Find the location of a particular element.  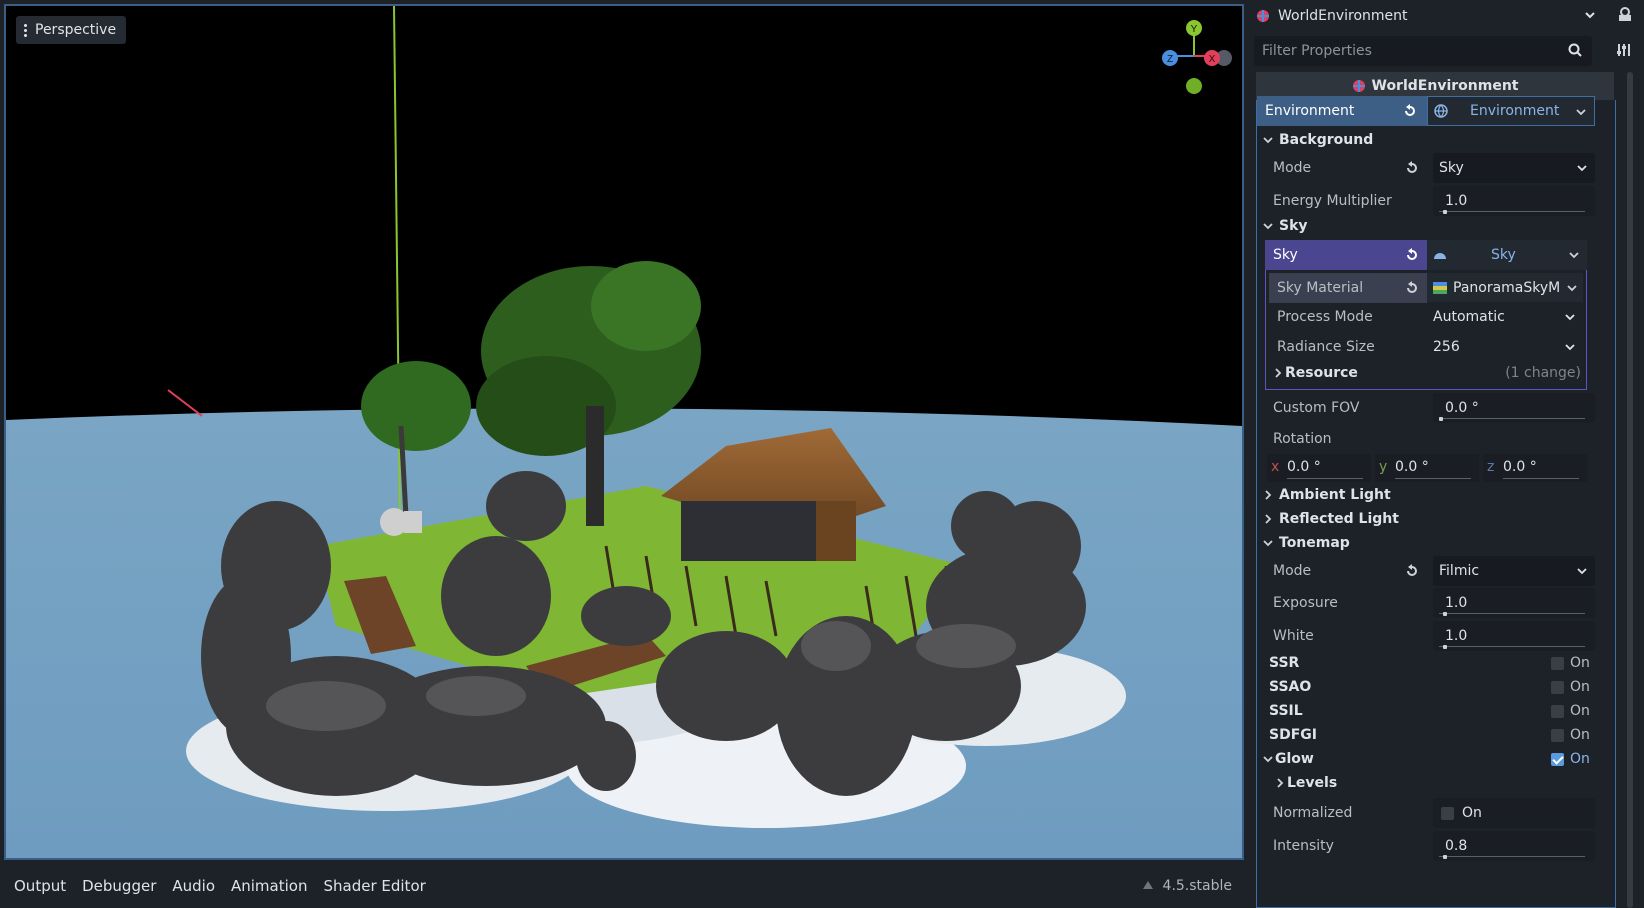

intensity-row: Intensity 0.8 is located at coordinates (1436, 846).